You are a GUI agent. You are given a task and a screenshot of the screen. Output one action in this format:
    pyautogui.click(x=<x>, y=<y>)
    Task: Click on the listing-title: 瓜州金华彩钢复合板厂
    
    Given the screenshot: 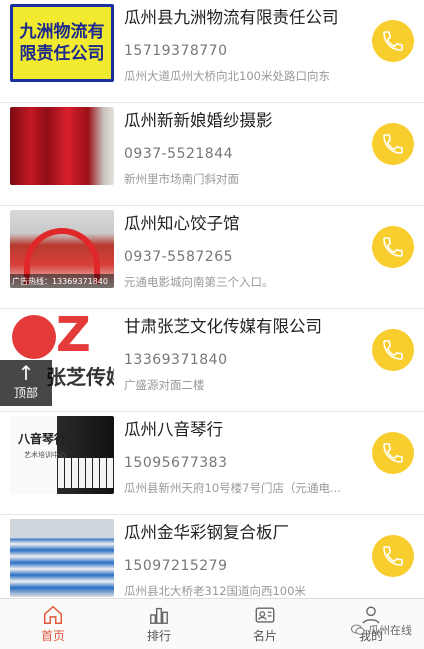 What is the action you would take?
    pyautogui.click(x=206, y=531)
    